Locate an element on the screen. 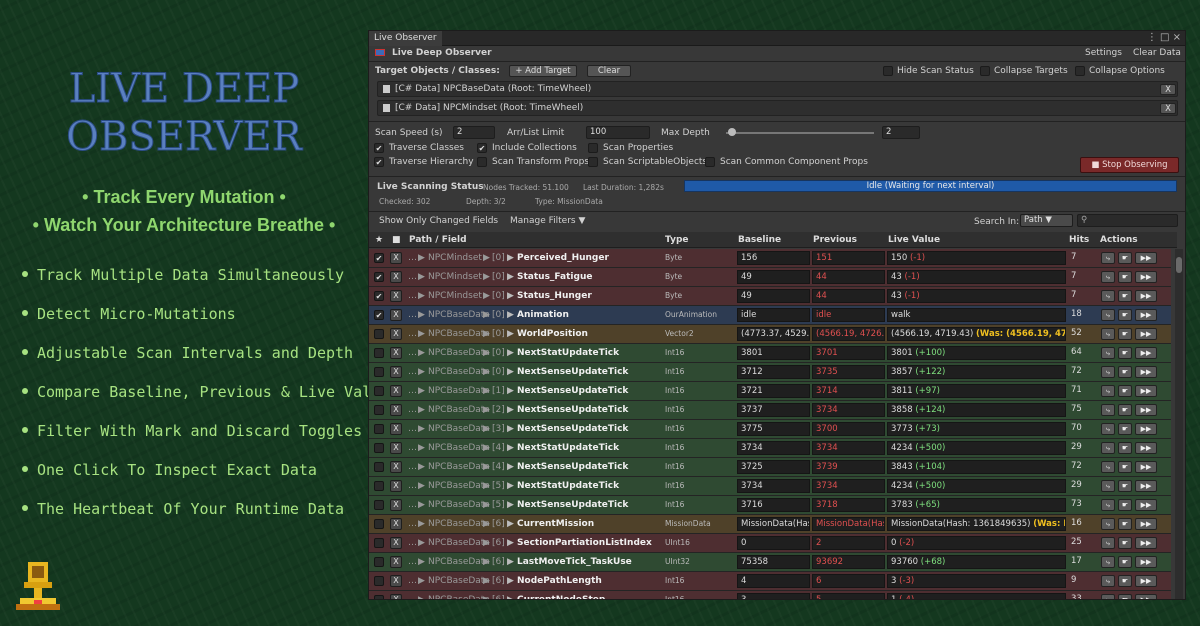  scan-common-checkbox is located at coordinates (710, 162).